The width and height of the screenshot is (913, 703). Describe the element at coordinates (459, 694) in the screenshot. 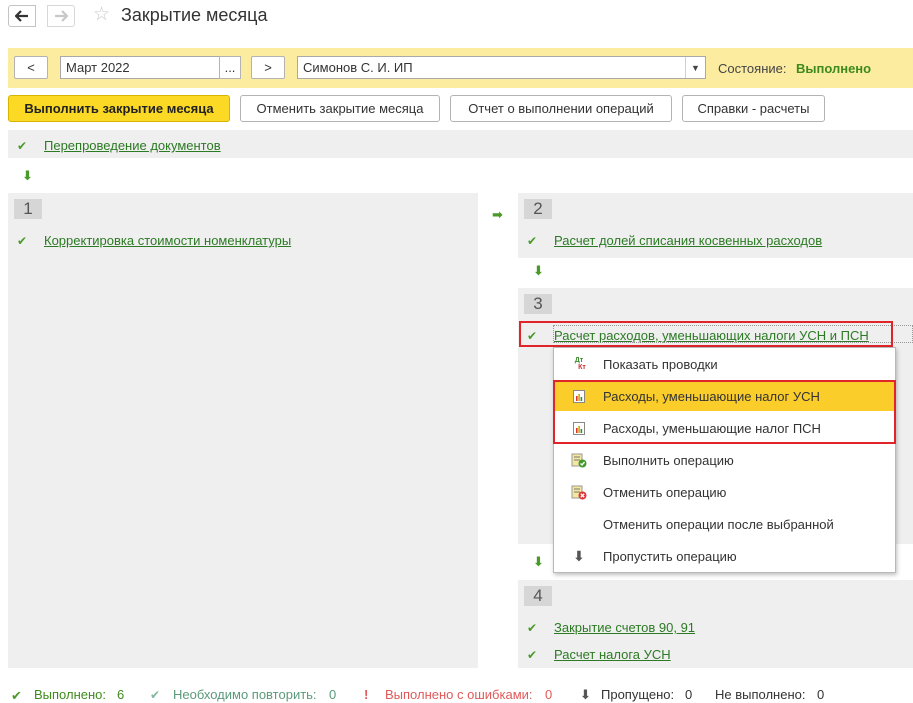

I see `errors-label: Выполнено с ошибками:` at that location.